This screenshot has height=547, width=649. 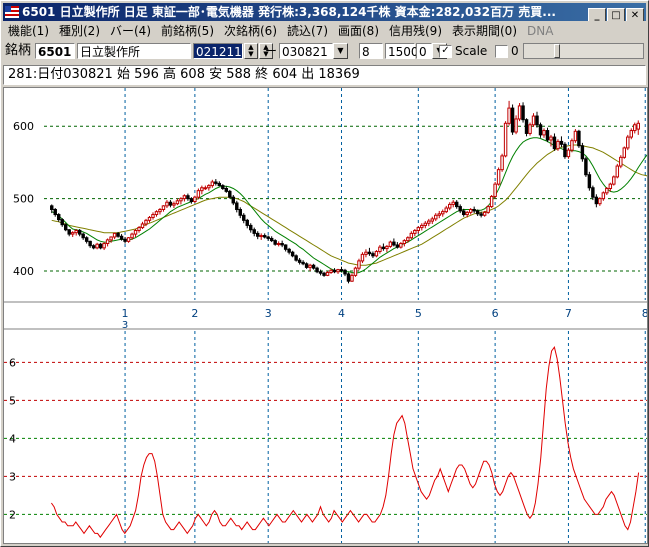 What do you see at coordinates (12, 514) in the screenshot?
I see `osc-tick-label: 2` at bounding box center [12, 514].